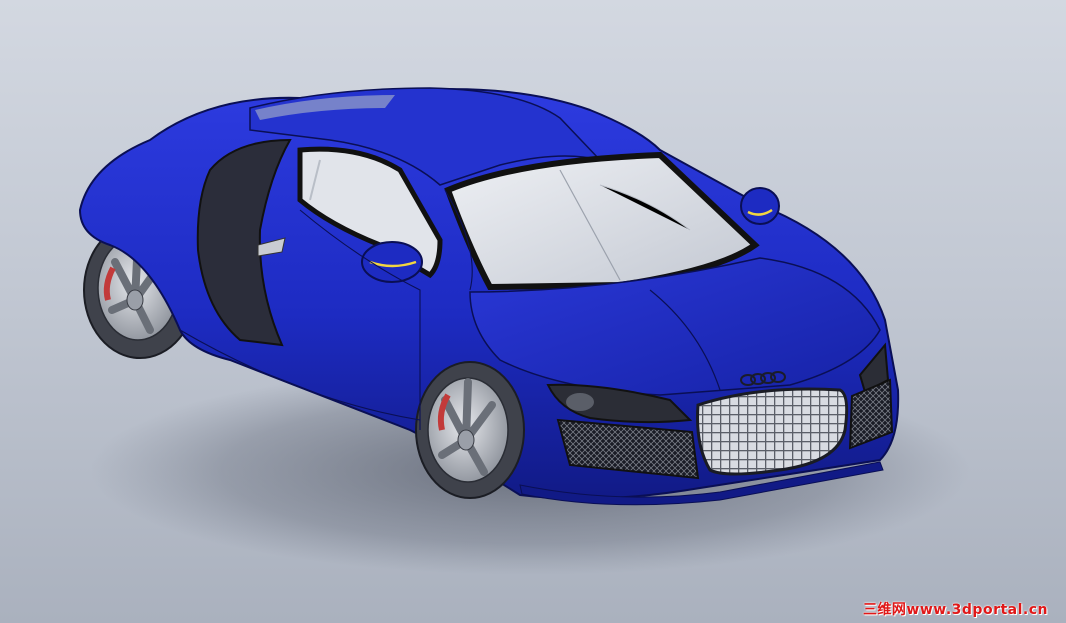 This screenshot has height=623, width=1066. I want to click on watermark-text: 三维网www.3dportal.cn, so click(955, 610).